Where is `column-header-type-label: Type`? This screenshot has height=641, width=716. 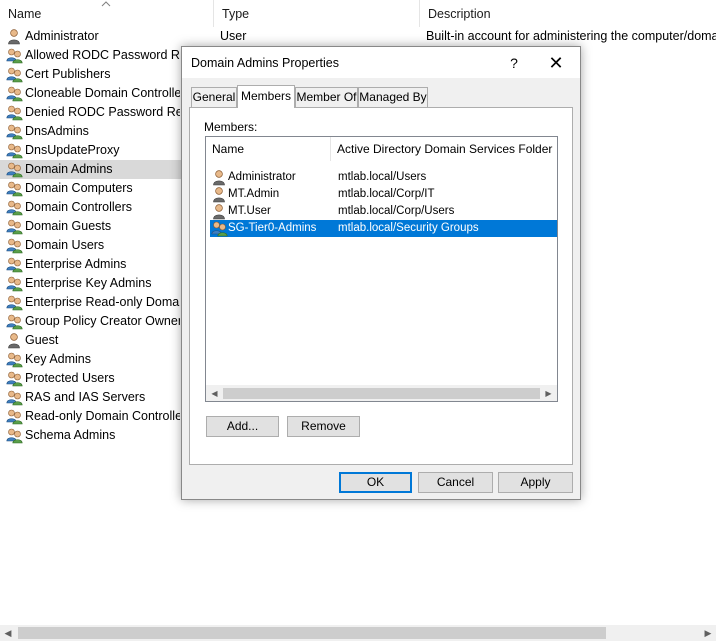 column-header-type-label: Type is located at coordinates (236, 13).